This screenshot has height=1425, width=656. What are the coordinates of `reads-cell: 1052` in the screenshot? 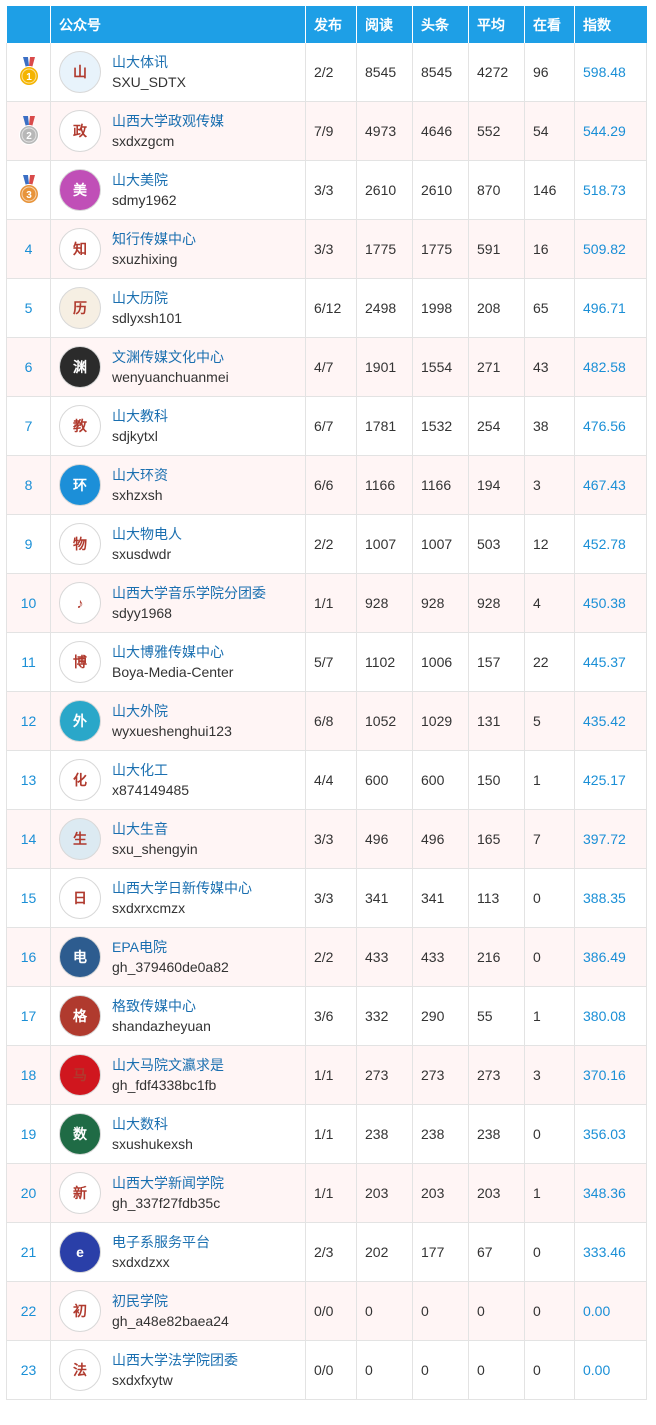 It's located at (384, 721).